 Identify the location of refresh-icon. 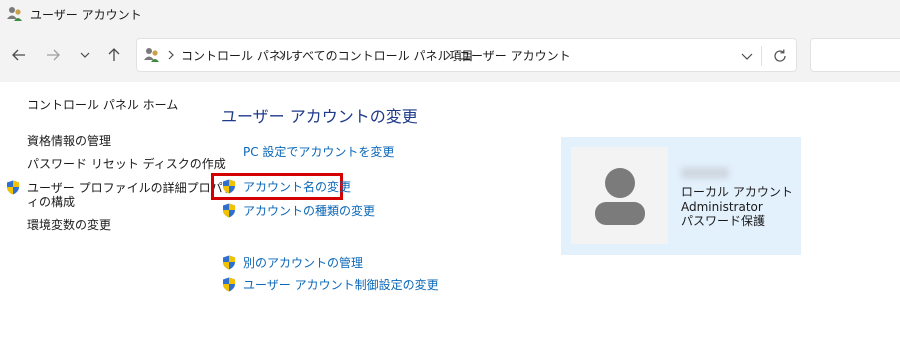
(780, 56).